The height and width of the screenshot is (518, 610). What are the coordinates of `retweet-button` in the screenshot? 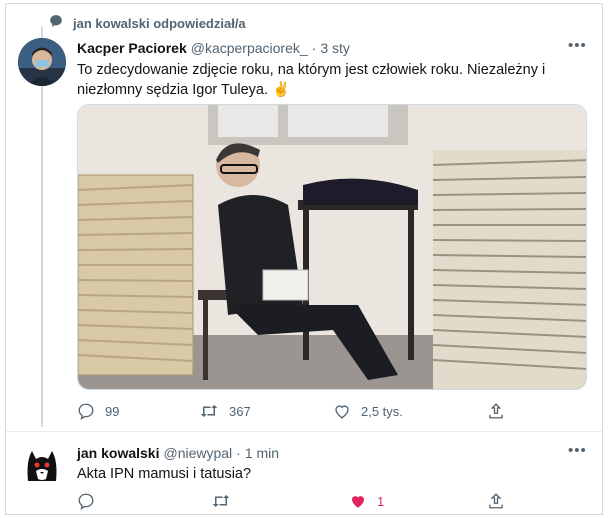 It's located at (280, 501).